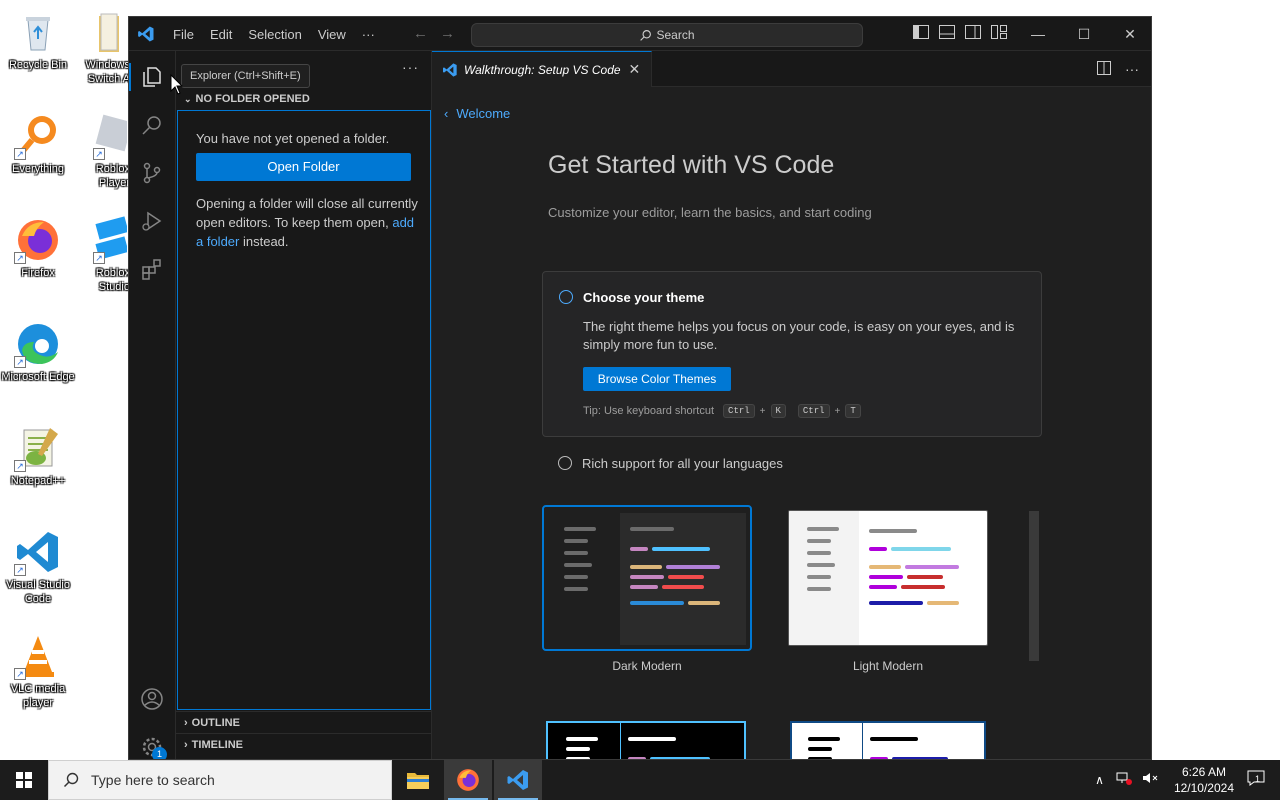 This screenshot has width=1280, height=800. What do you see at coordinates (152, 699) in the screenshot?
I see `accounts-icon` at bounding box center [152, 699].